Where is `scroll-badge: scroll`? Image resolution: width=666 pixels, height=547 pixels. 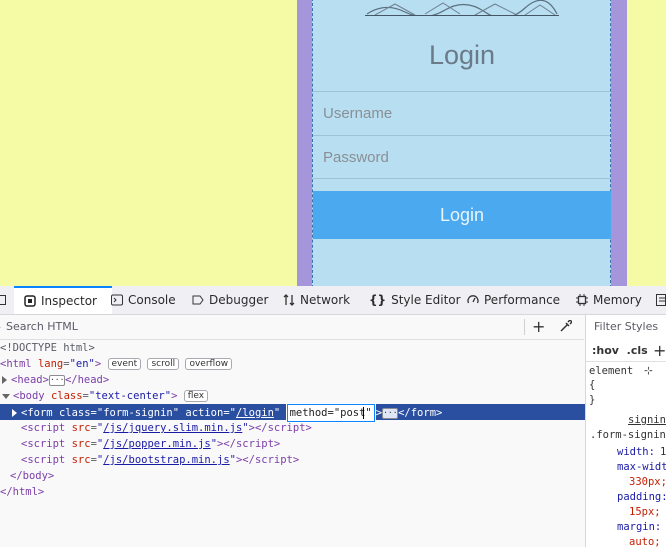 scroll-badge: scroll is located at coordinates (163, 364).